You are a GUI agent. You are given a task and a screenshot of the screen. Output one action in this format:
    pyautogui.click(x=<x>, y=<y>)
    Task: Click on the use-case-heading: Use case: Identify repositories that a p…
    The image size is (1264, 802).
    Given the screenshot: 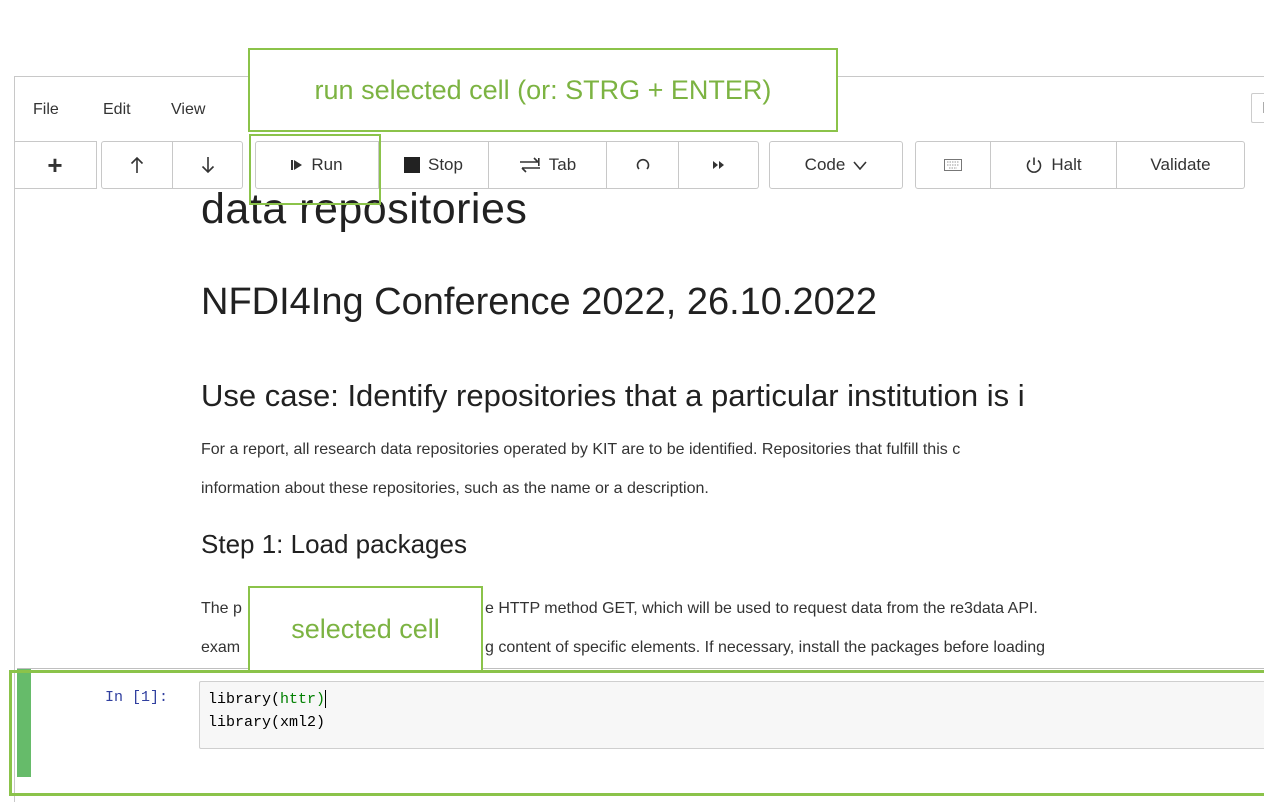 What is the action you would take?
    pyautogui.click(x=613, y=395)
    